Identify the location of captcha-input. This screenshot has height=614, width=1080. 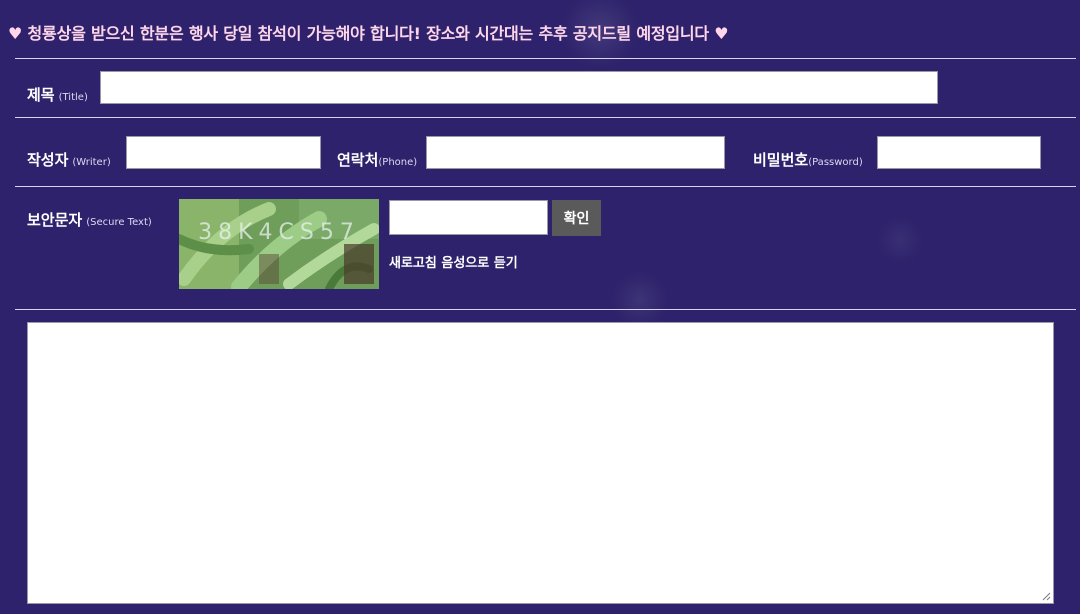
(468, 217).